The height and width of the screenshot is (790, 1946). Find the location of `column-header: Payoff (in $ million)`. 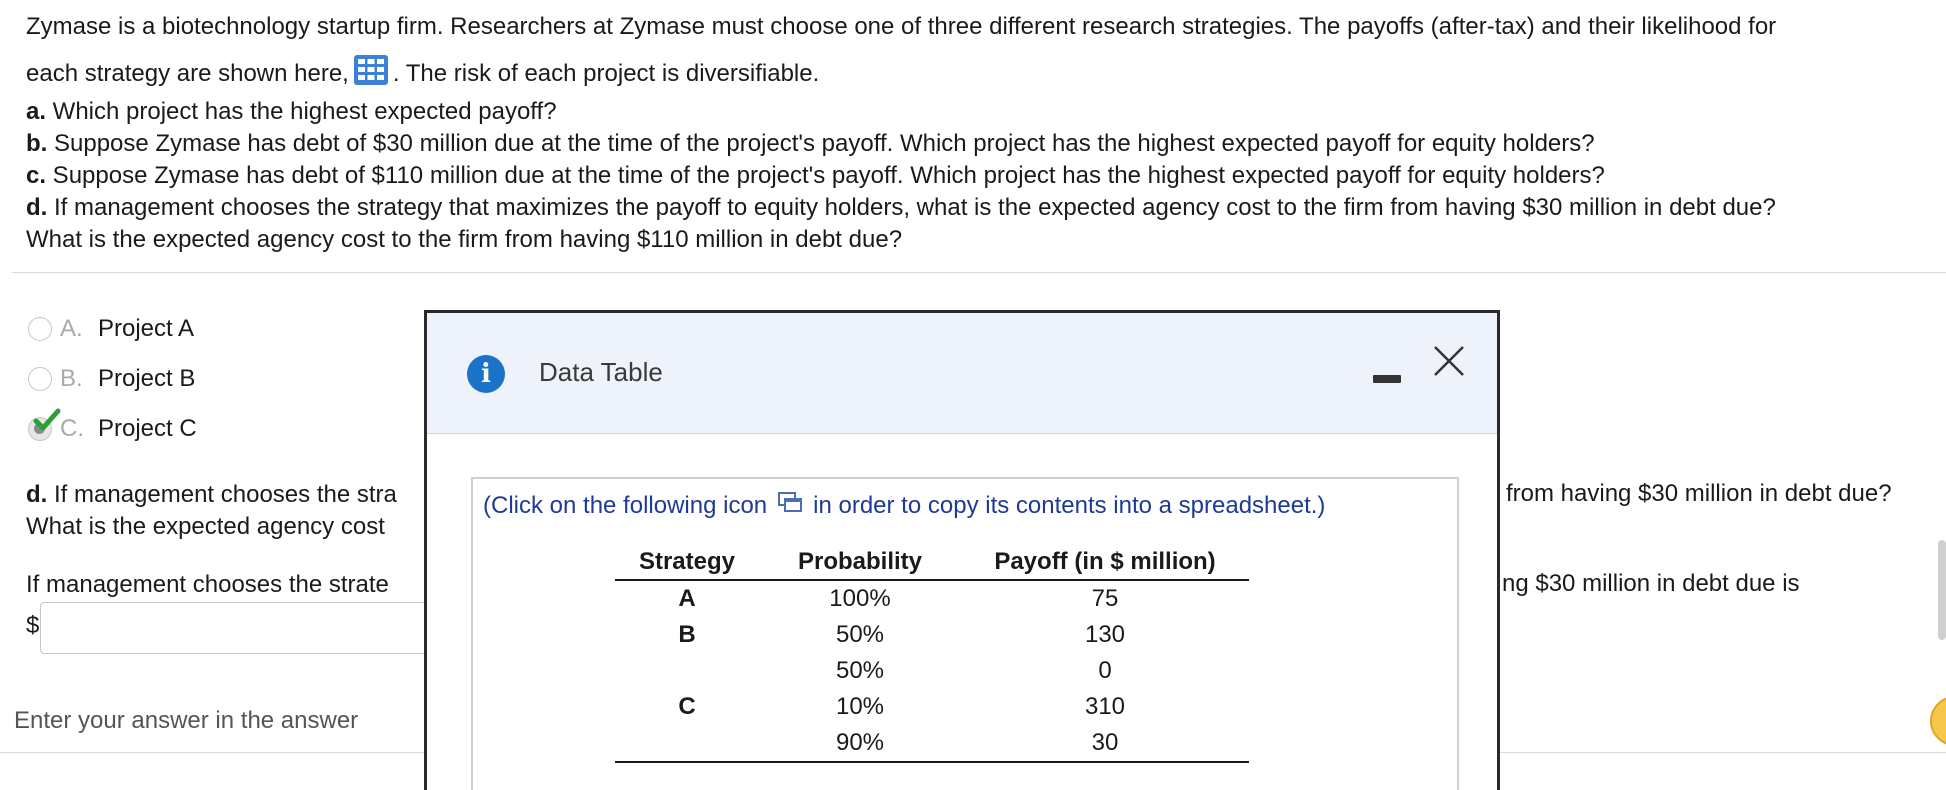

column-header: Payoff (in $ million) is located at coordinates (1105, 563).